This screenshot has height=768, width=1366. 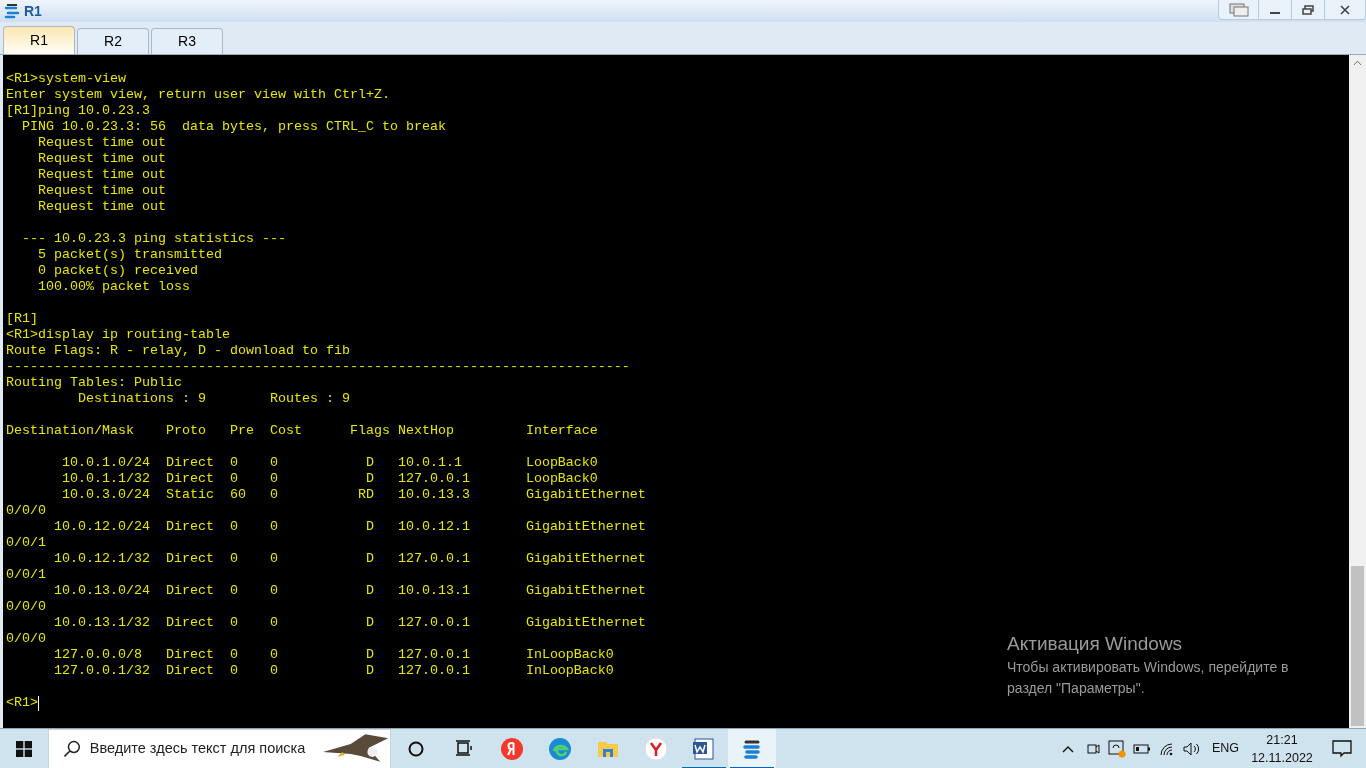 I want to click on y-circle-icon, so click(x=656, y=748).